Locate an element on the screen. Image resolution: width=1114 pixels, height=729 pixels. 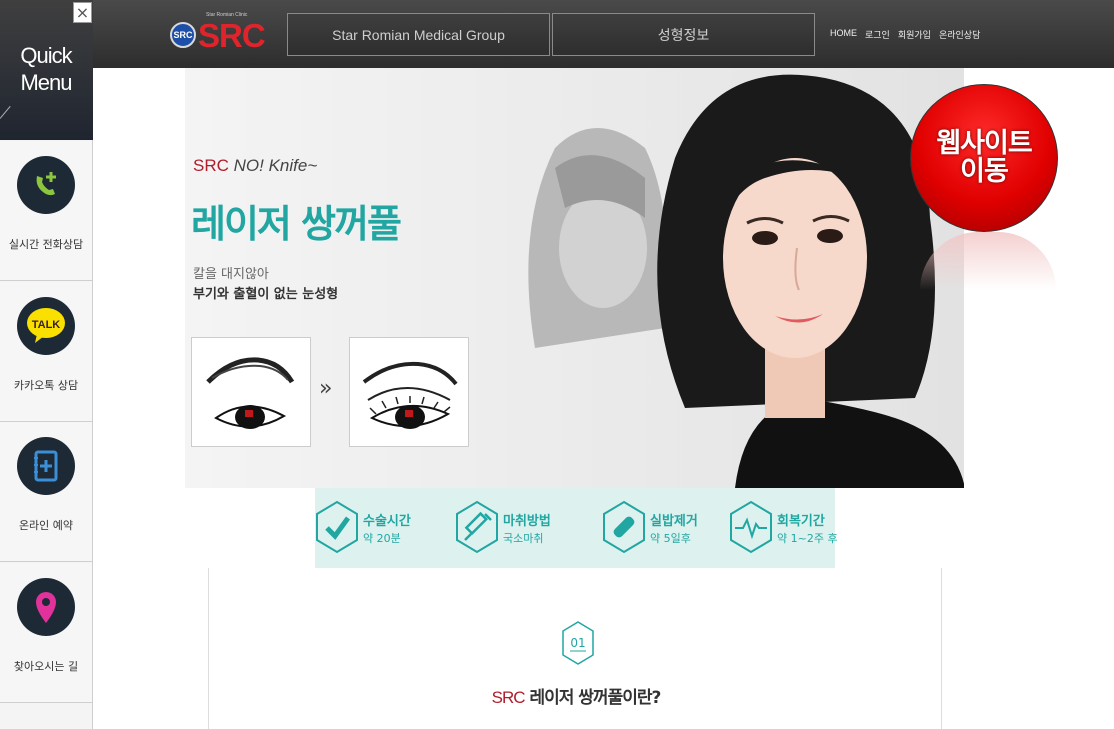
nav-medical-group: Star Romian Medical Group is located at coordinates (418, 34).